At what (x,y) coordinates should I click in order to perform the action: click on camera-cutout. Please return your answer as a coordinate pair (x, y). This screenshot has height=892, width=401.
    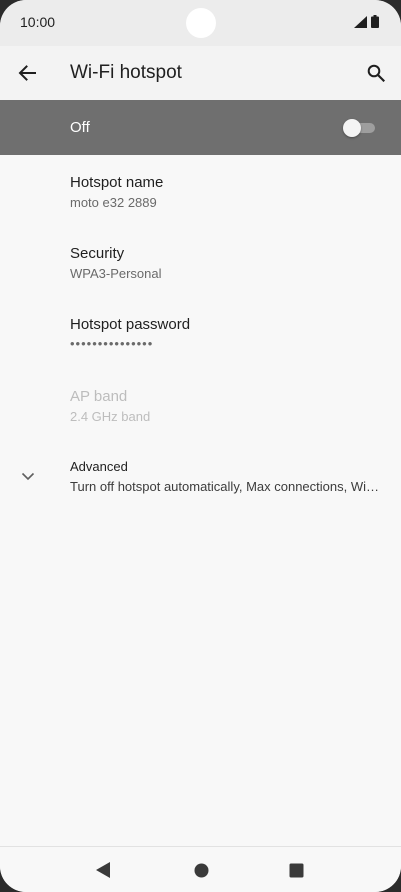
    Looking at the image, I should click on (201, 23).